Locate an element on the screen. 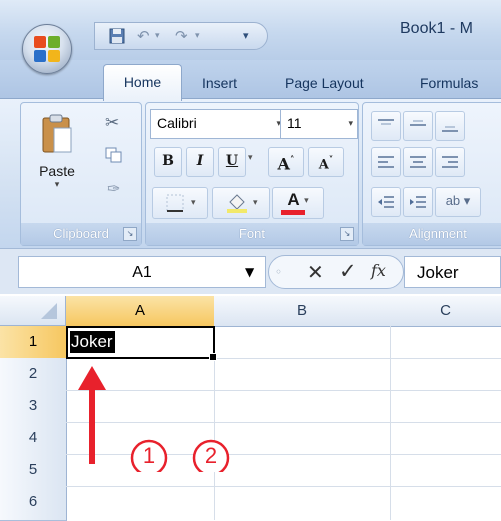 The width and height of the screenshot is (501, 521). clipboard-launcher-icon: ↘ is located at coordinates (130, 234).